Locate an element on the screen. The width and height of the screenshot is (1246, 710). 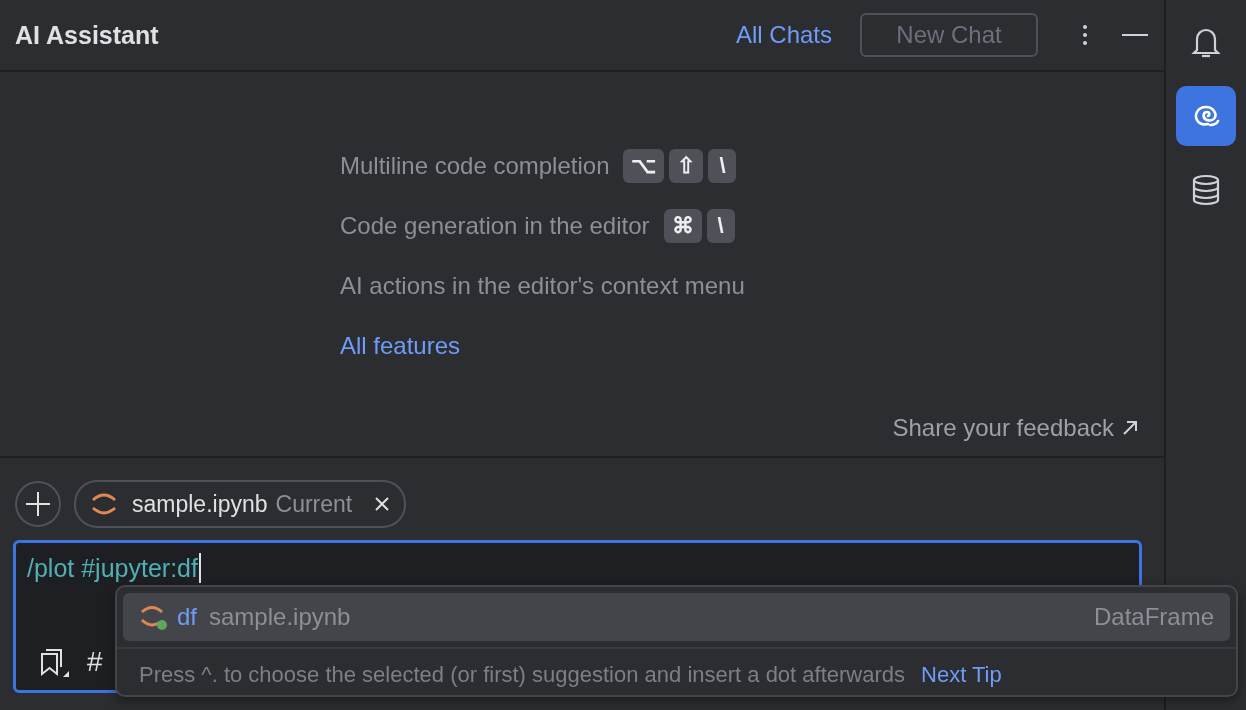
chip-tag: Current is located at coordinates (314, 504).